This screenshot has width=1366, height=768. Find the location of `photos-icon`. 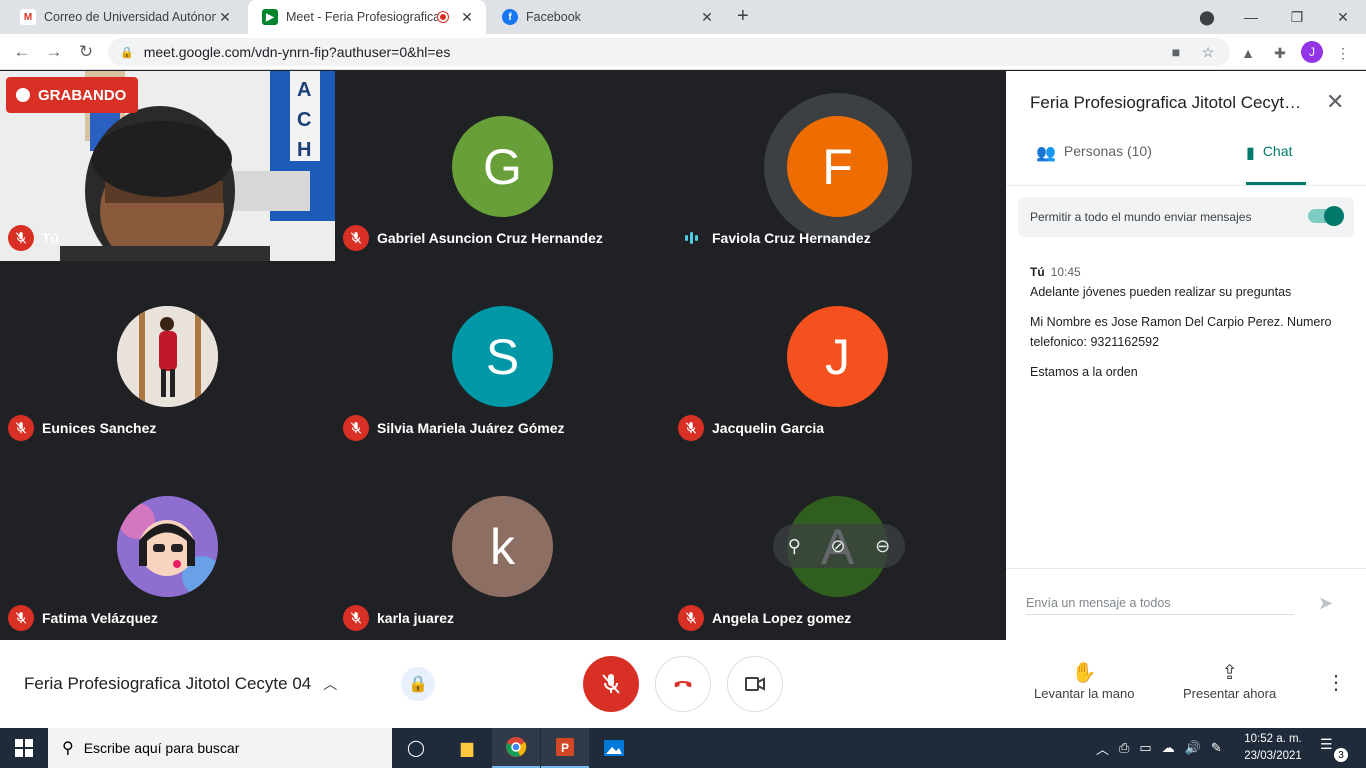

photos-icon is located at coordinates (614, 748).